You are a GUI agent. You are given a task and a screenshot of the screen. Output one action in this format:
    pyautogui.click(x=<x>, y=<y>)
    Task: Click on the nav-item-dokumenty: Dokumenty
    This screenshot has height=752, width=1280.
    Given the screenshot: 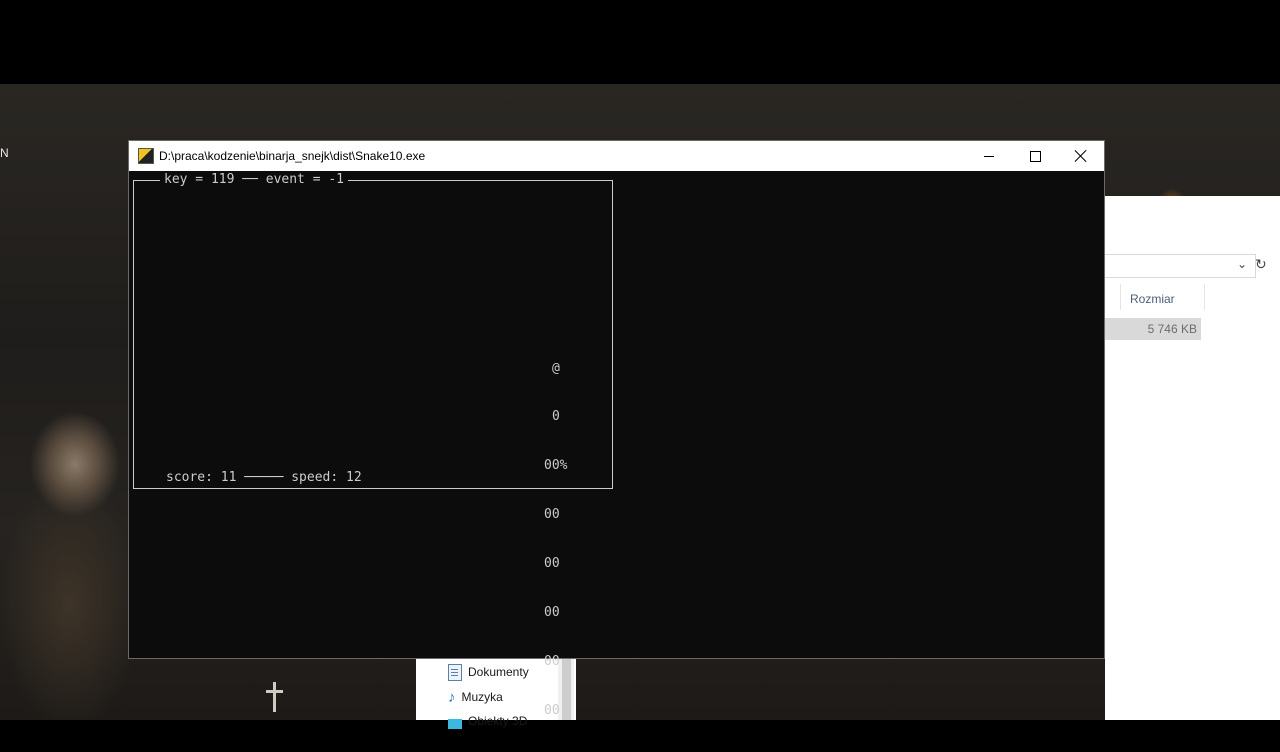 What is the action you would take?
    pyautogui.click(x=488, y=672)
    